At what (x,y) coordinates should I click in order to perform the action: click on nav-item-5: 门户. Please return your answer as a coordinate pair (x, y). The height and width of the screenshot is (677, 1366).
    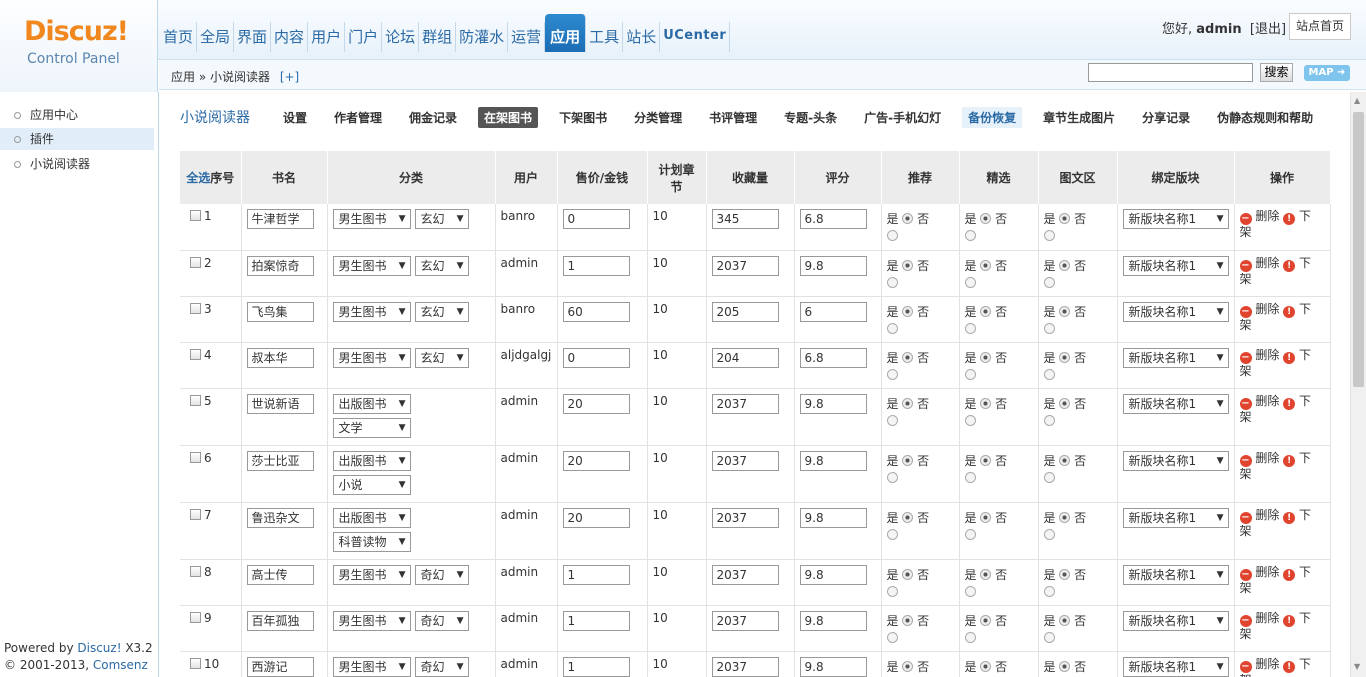
    Looking at the image, I should click on (364, 37).